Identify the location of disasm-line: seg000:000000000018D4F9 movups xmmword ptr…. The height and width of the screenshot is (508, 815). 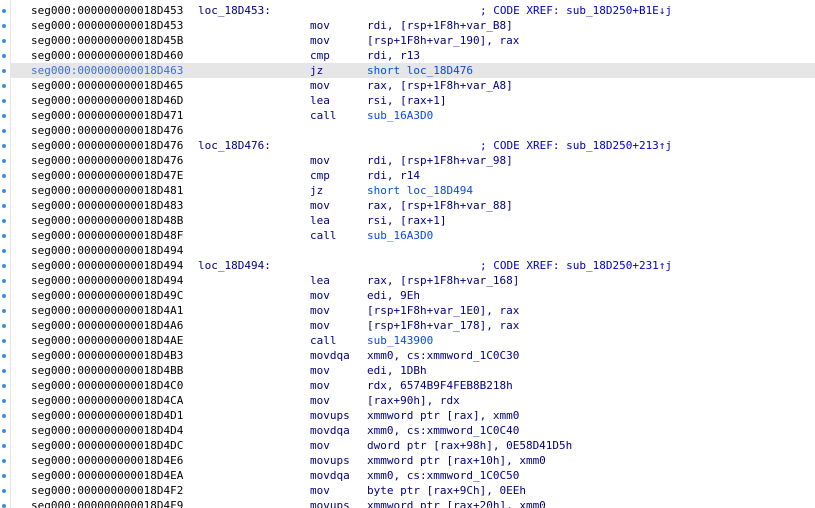
(413, 503).